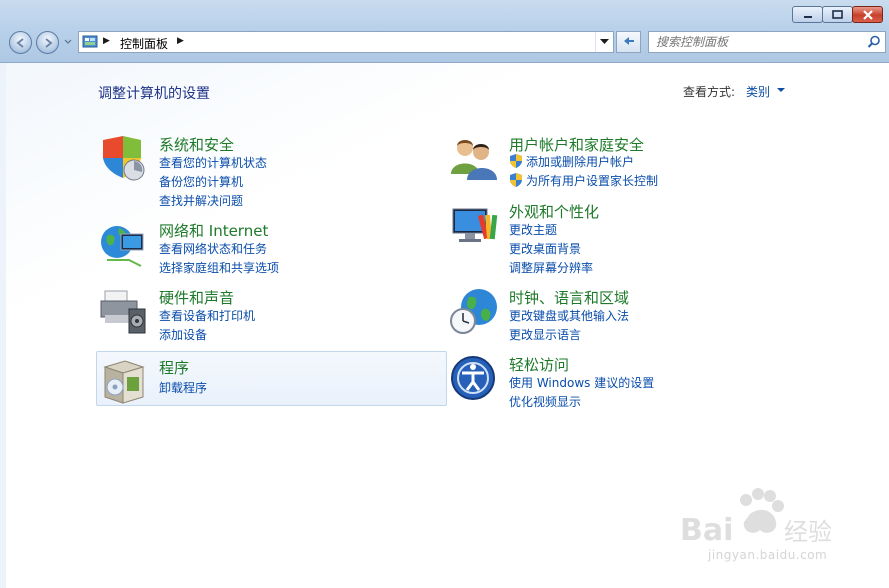 The width and height of the screenshot is (889, 588). I want to click on window-controls, so click(837, 14).